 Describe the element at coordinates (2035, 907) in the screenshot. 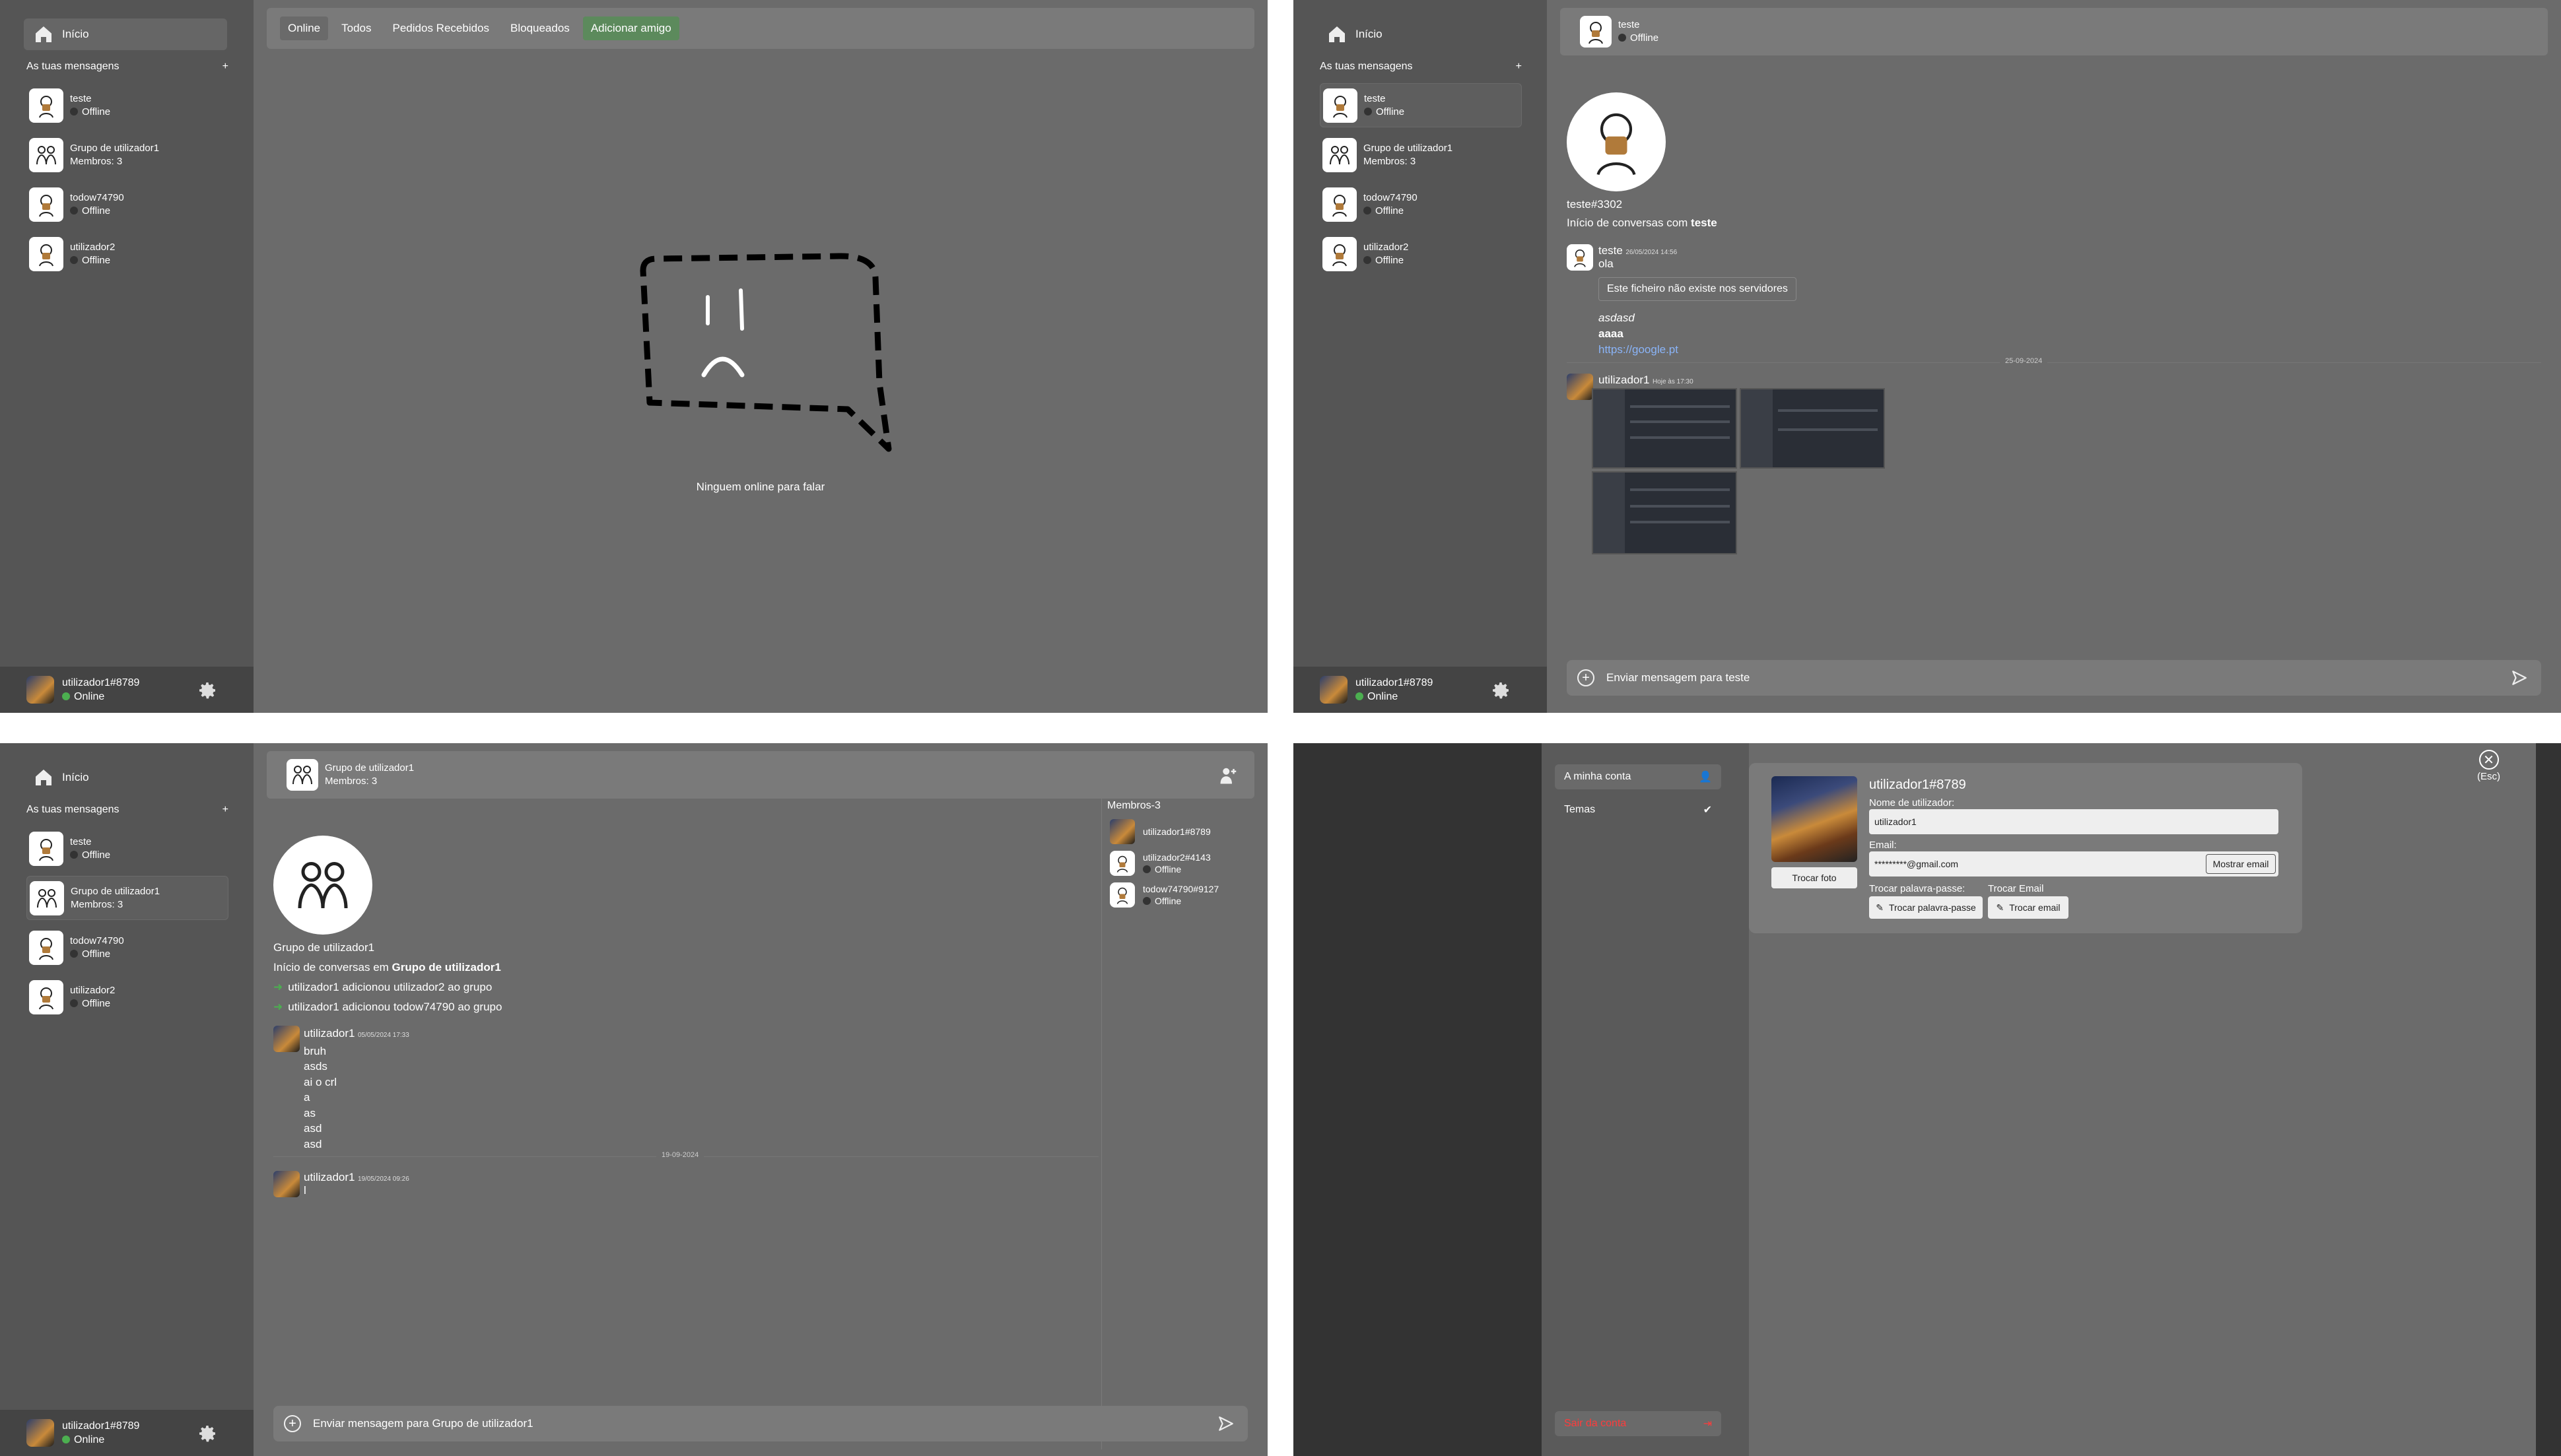

I see `change-email-btn-label: Trocar email` at that location.